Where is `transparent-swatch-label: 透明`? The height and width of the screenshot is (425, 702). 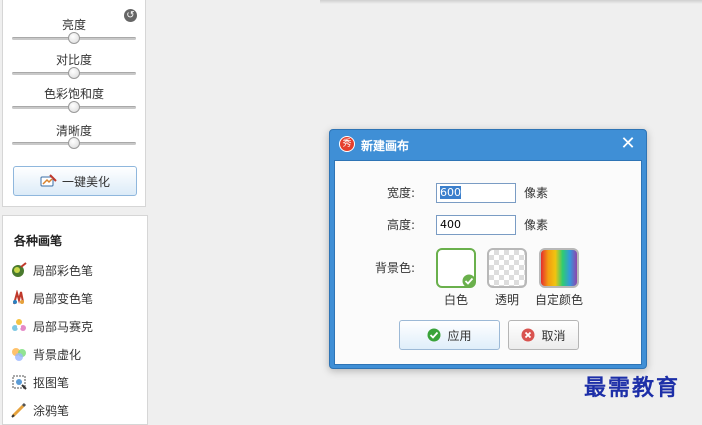
transparent-swatch-label: 透明 is located at coordinates (506, 300).